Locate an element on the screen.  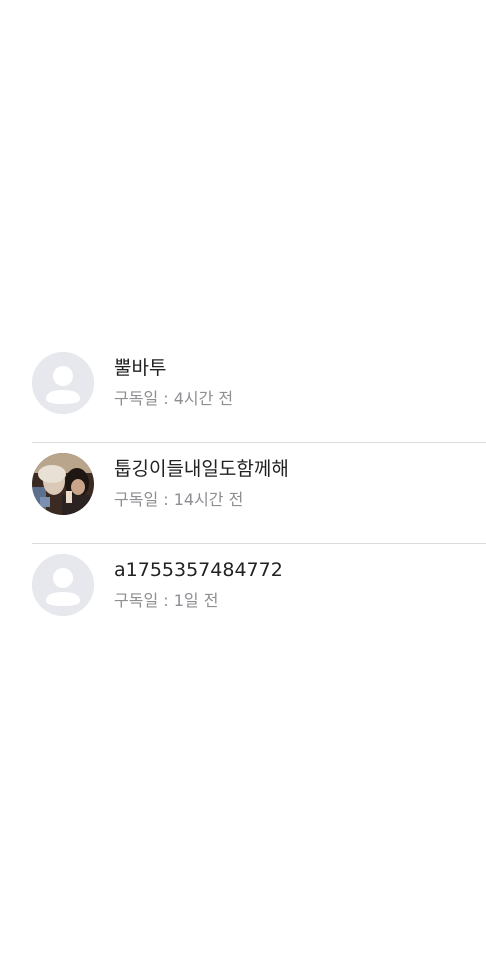
subscriber-name: 뿔바투 is located at coordinates (140, 368).